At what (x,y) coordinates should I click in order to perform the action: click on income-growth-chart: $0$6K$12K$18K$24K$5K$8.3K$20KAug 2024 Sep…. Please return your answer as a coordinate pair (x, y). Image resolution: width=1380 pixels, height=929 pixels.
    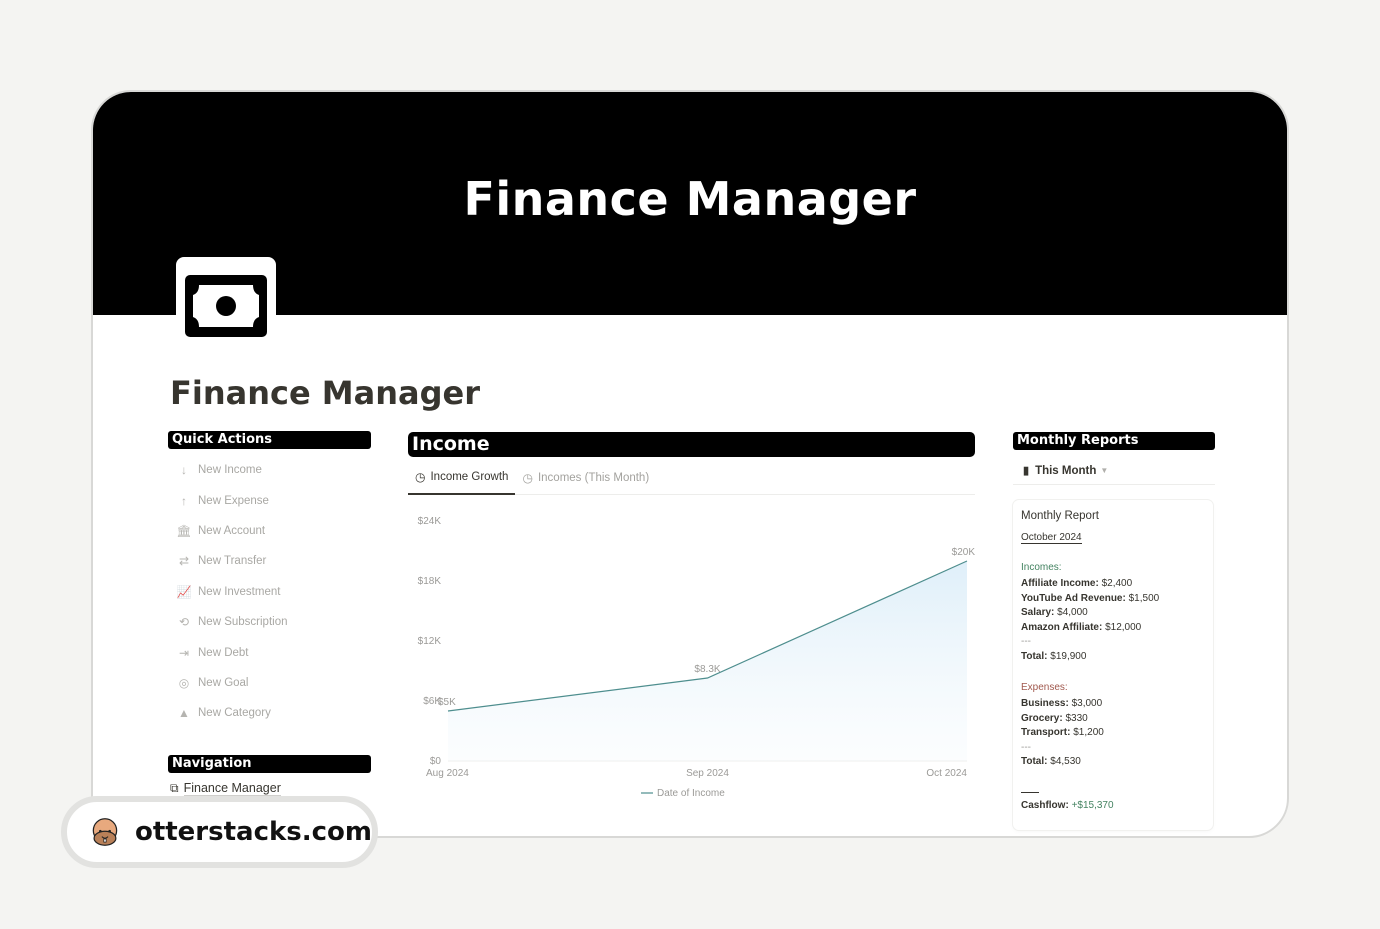
    Looking at the image, I should click on (696, 657).